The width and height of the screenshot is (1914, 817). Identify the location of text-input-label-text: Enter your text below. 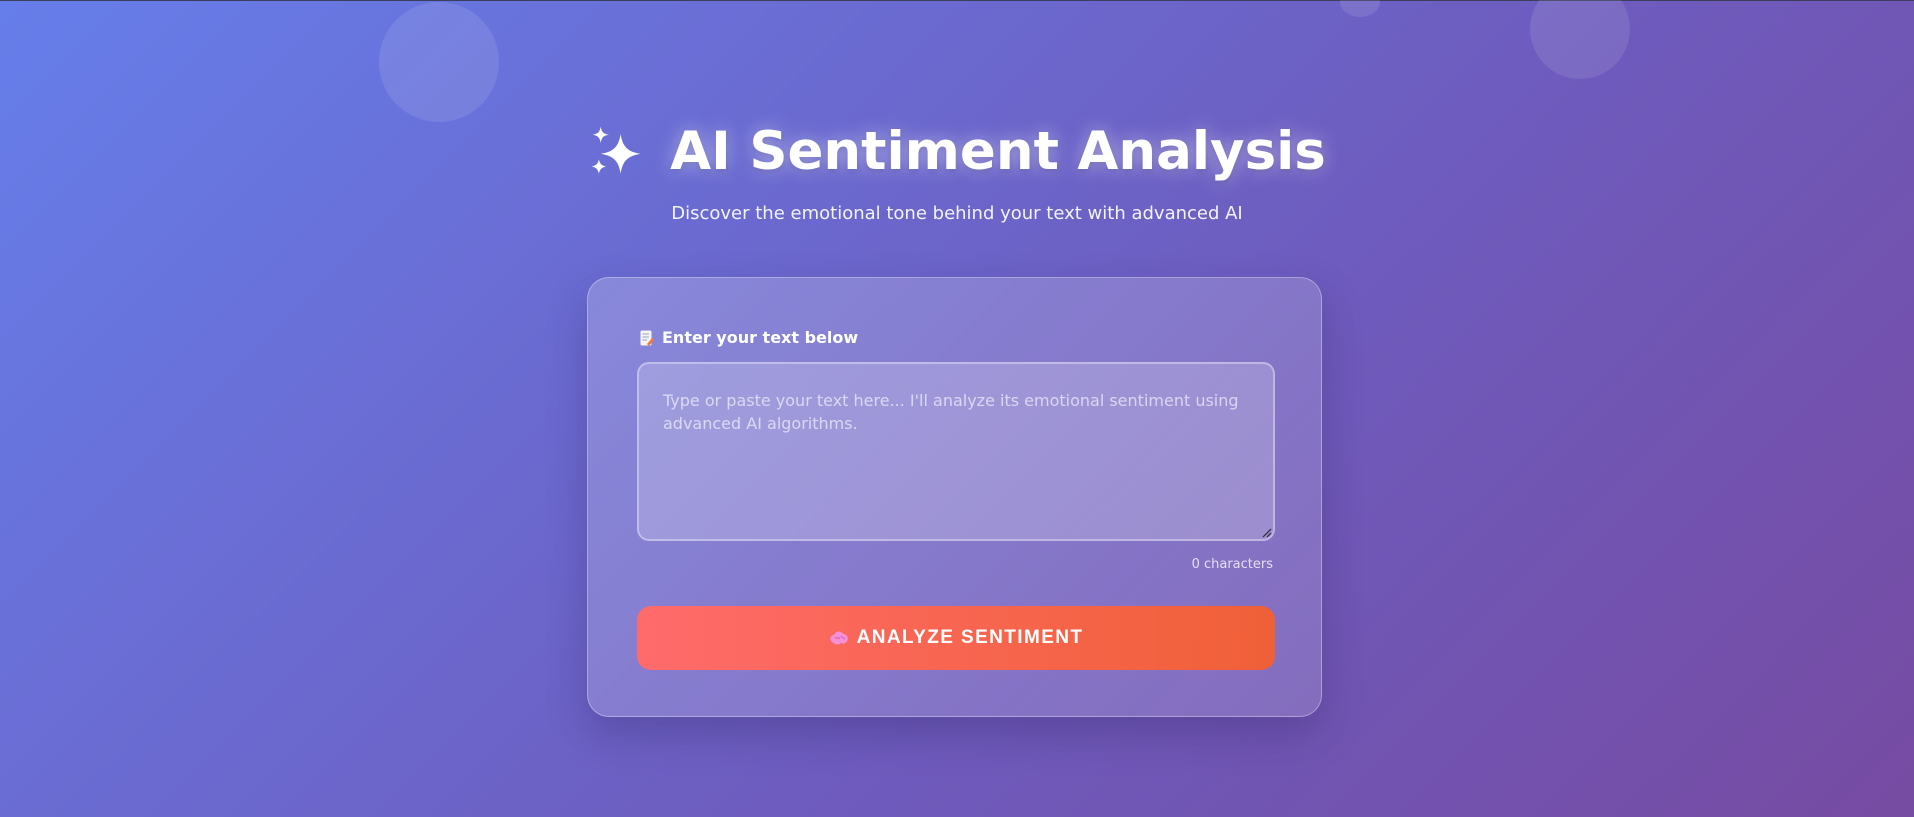
(760, 337).